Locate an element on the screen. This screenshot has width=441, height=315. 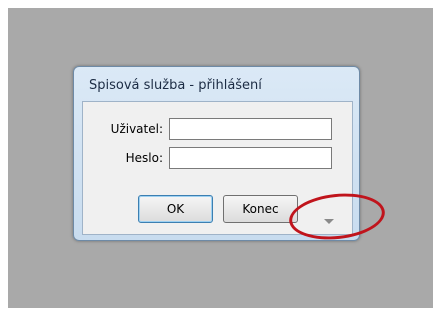
password-label: Heslo: is located at coordinates (144, 158).